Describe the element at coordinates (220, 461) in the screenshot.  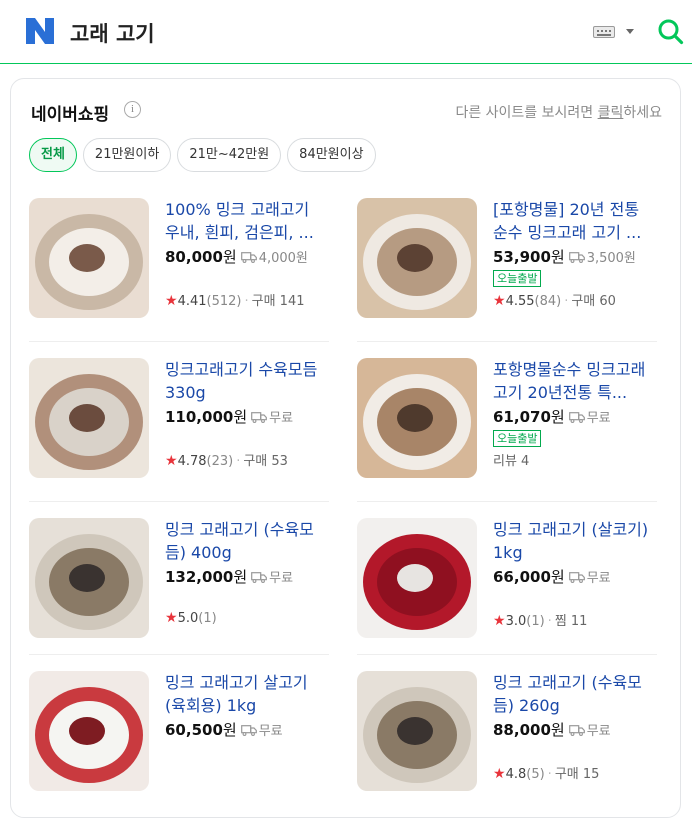
I see `review-count: (23)` at that location.